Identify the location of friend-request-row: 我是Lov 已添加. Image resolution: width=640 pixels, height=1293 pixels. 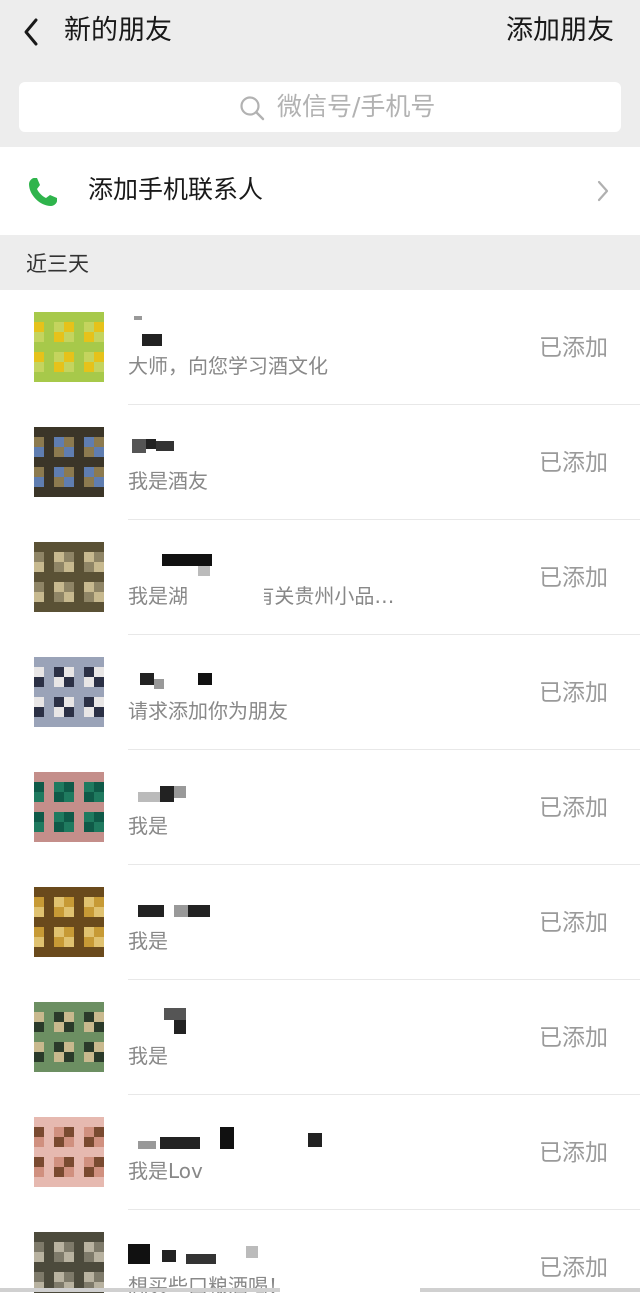
(320, 1152).